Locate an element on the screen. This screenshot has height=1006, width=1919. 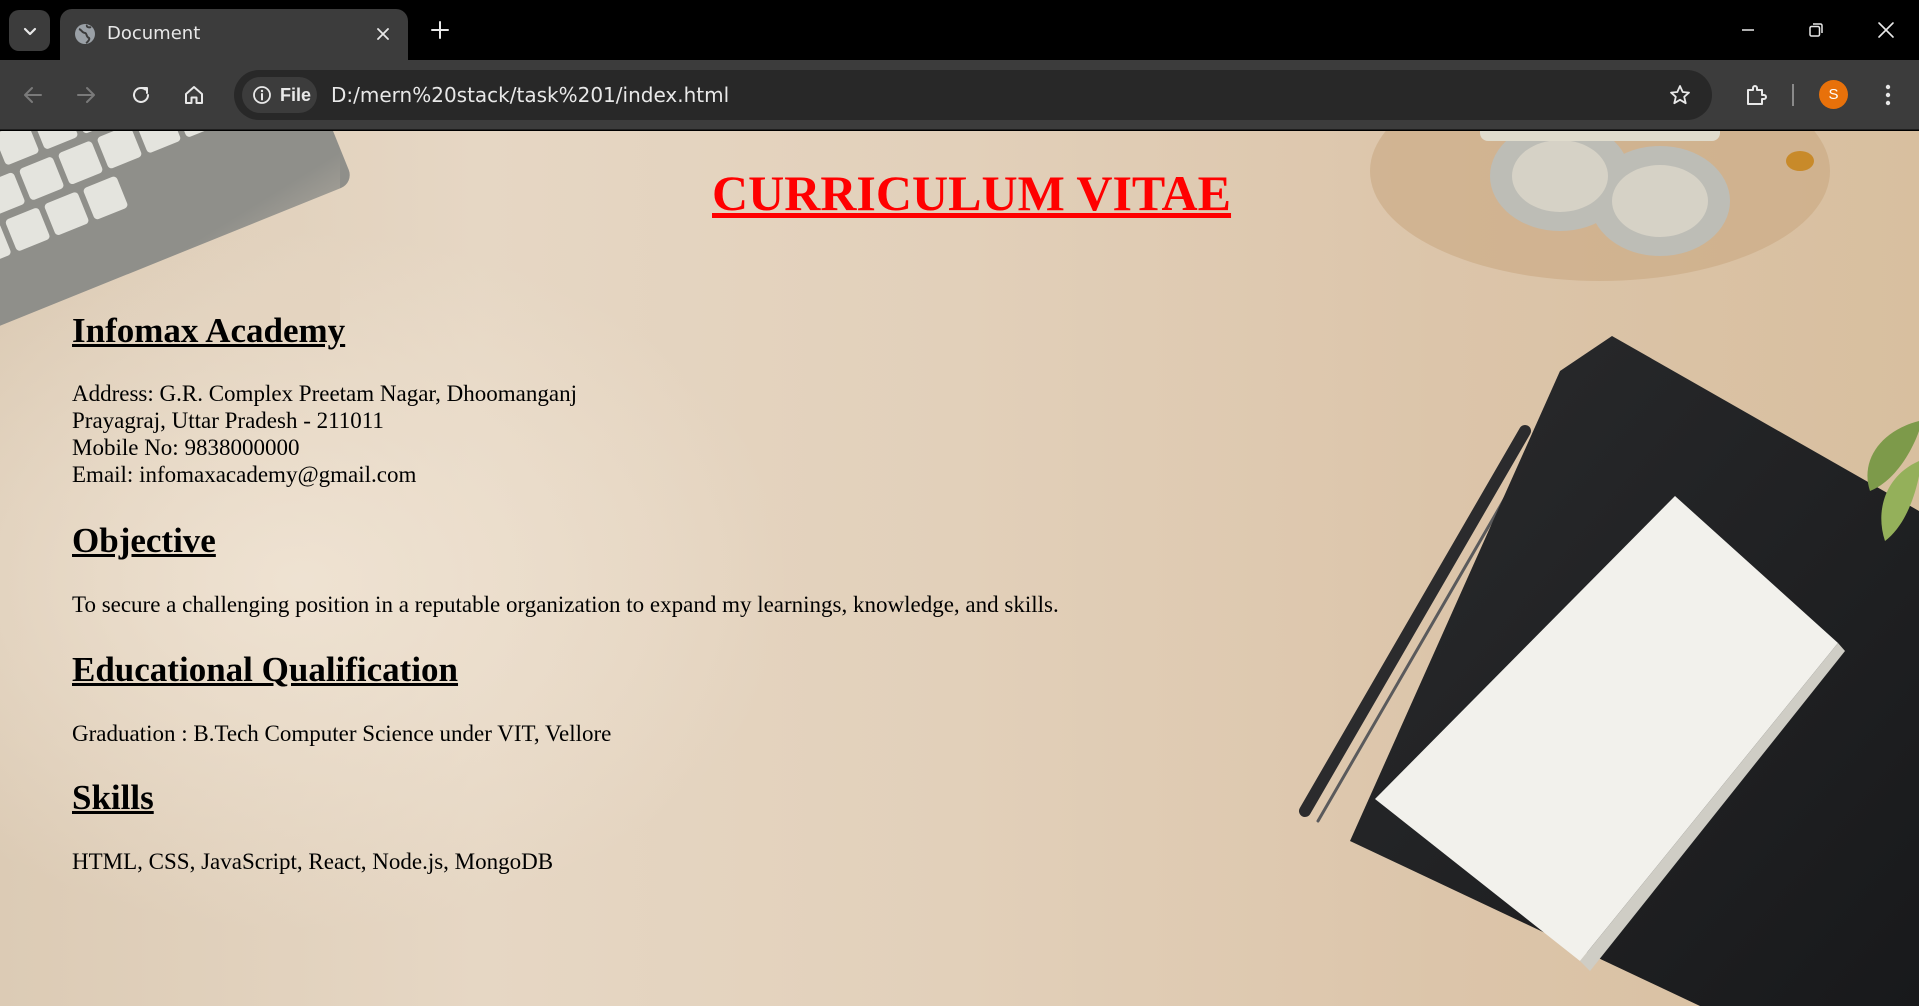
new-tab-button is located at coordinates (440, 30).